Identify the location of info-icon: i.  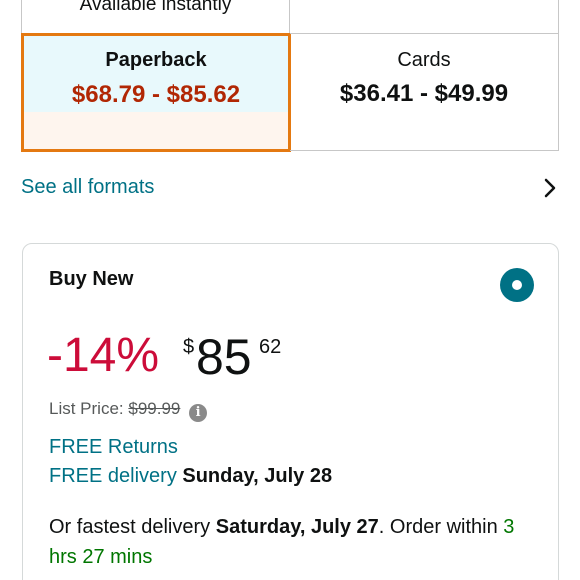
(198, 413).